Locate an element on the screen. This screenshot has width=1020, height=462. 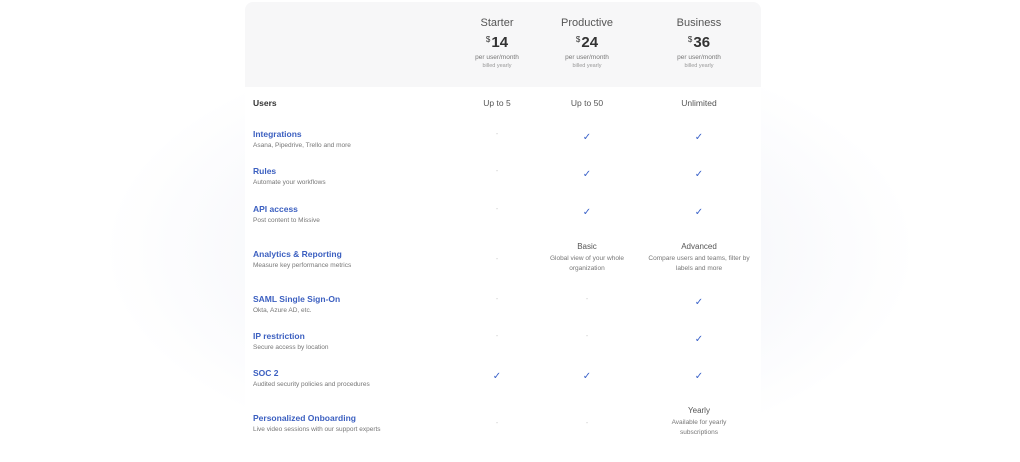
plan-price: $24 is located at coordinates (587, 42).